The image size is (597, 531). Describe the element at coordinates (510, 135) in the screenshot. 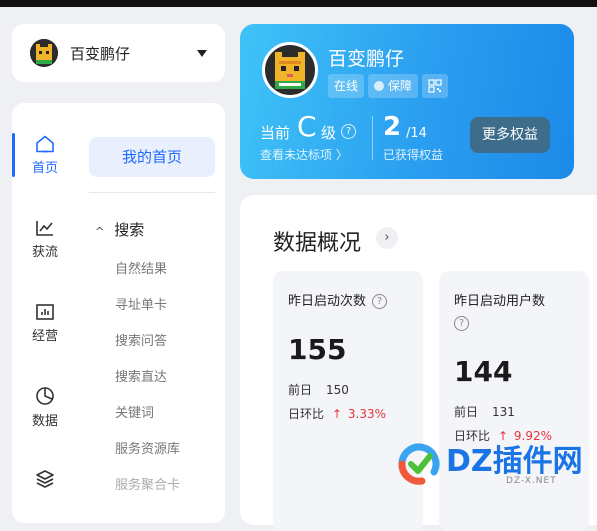

I see `more-rights-button: 更多权益` at that location.